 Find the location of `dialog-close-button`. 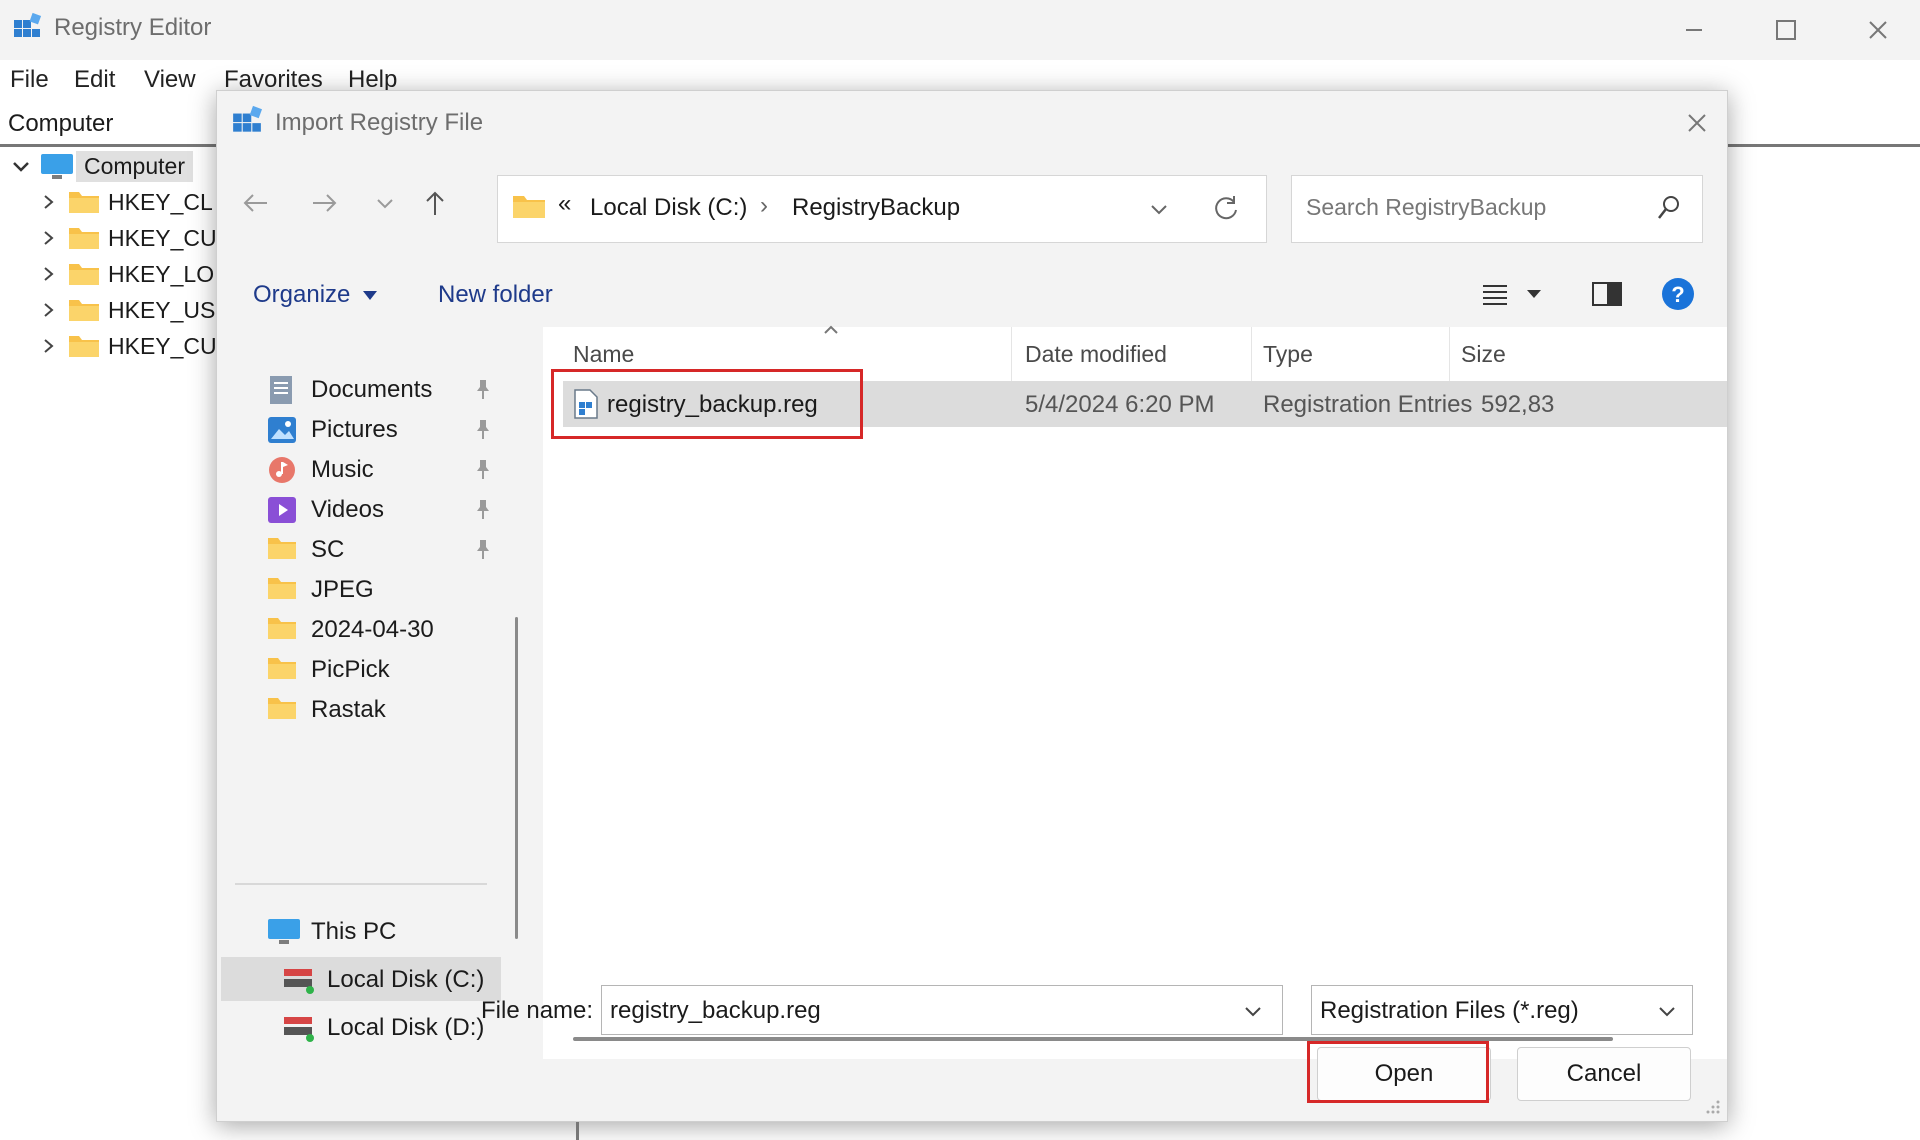

dialog-close-button is located at coordinates (1697, 123).